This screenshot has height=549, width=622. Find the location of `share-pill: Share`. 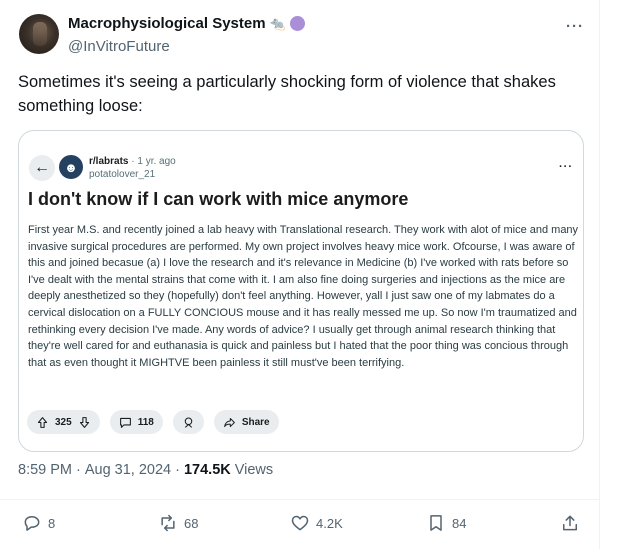

share-pill: Share is located at coordinates (246, 422).